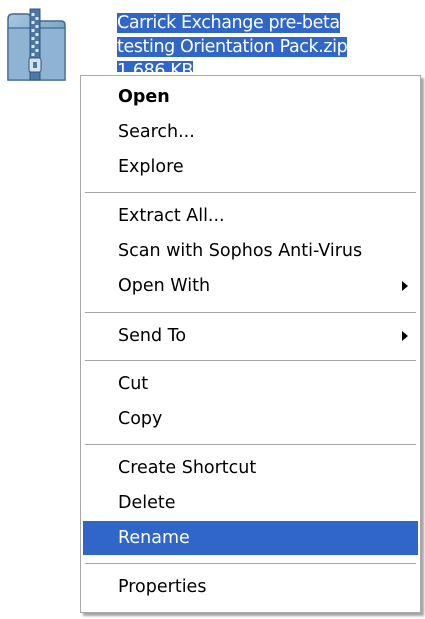  Describe the element at coordinates (35, 44) in the screenshot. I see `zip-folder-icon` at that location.